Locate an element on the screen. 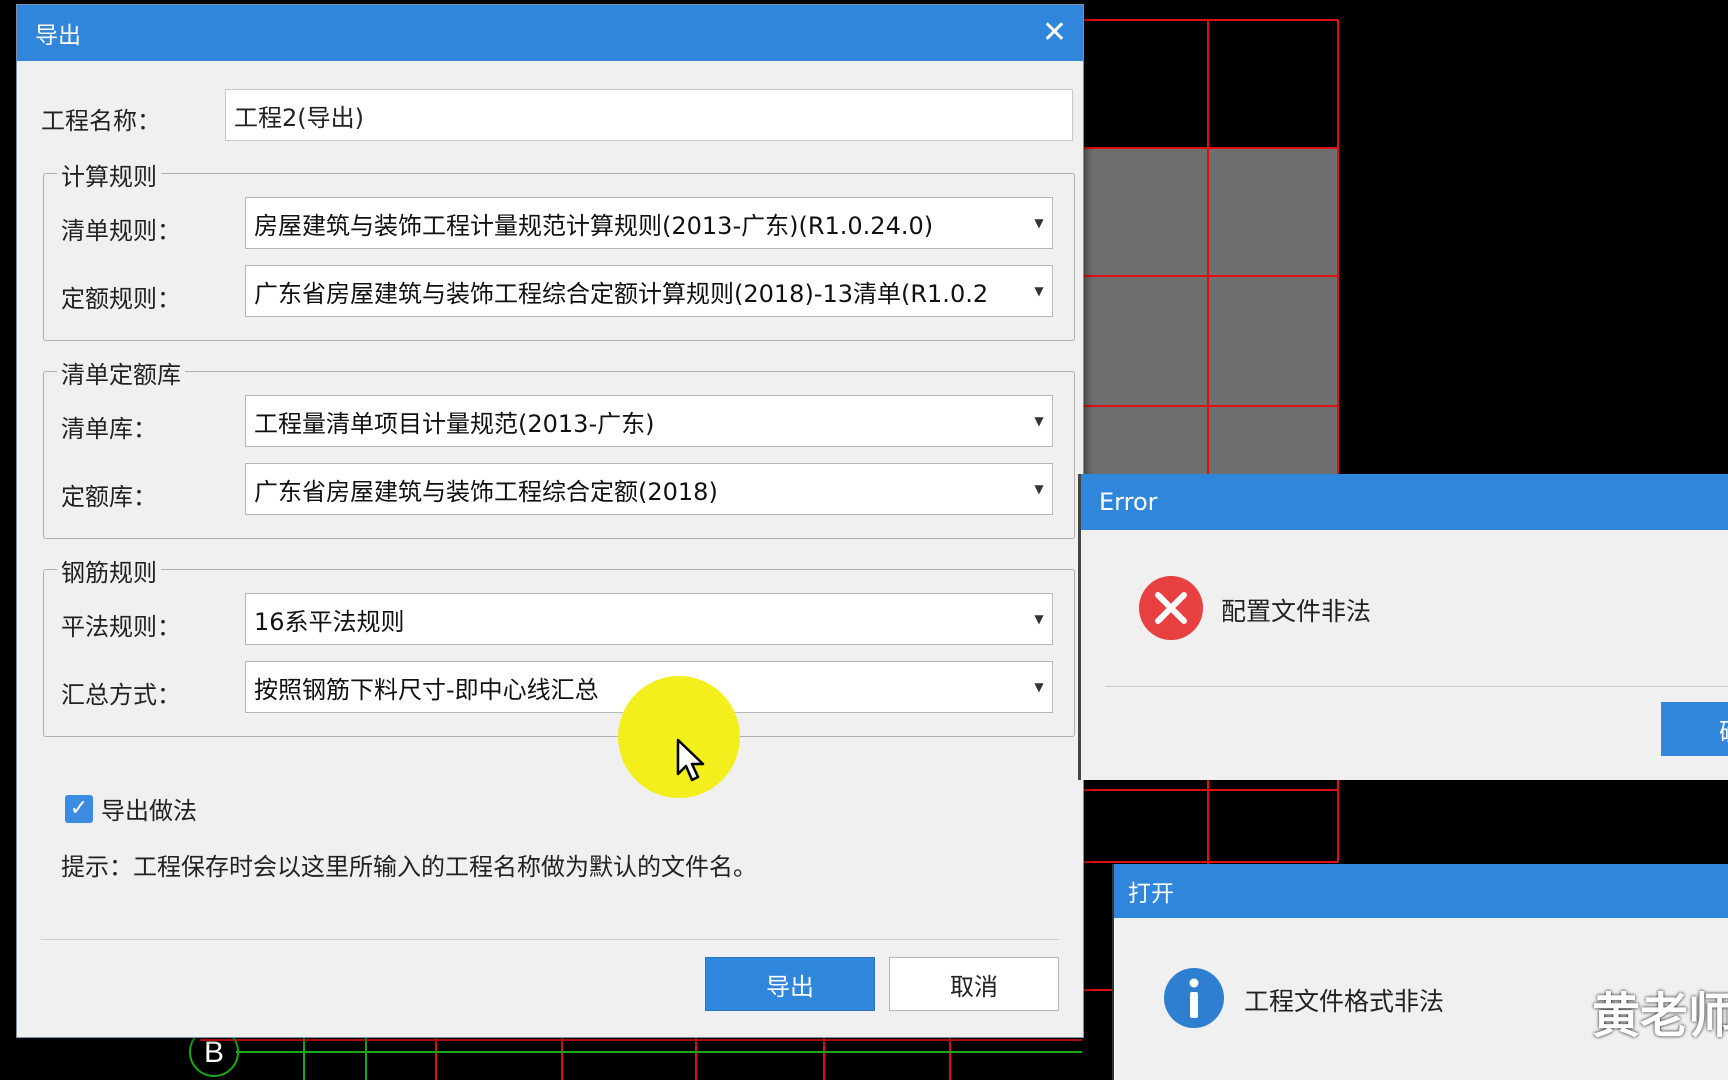  export-dialog-titlebar: 导出 ✕ is located at coordinates (550, 33).